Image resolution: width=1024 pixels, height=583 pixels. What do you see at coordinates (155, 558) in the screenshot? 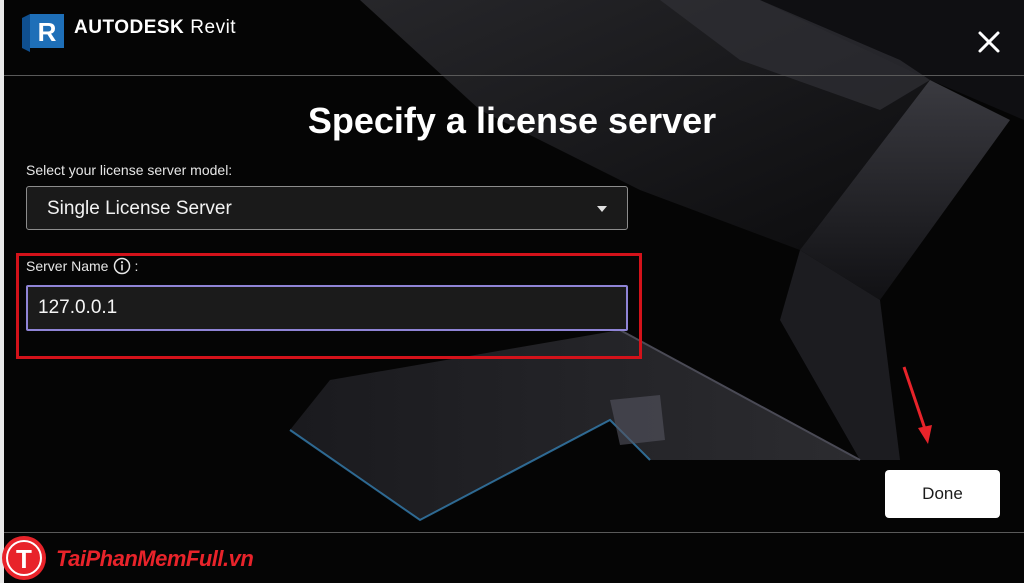
I see `watermark-text: TaiPhanMemFull.vn` at bounding box center [155, 558].